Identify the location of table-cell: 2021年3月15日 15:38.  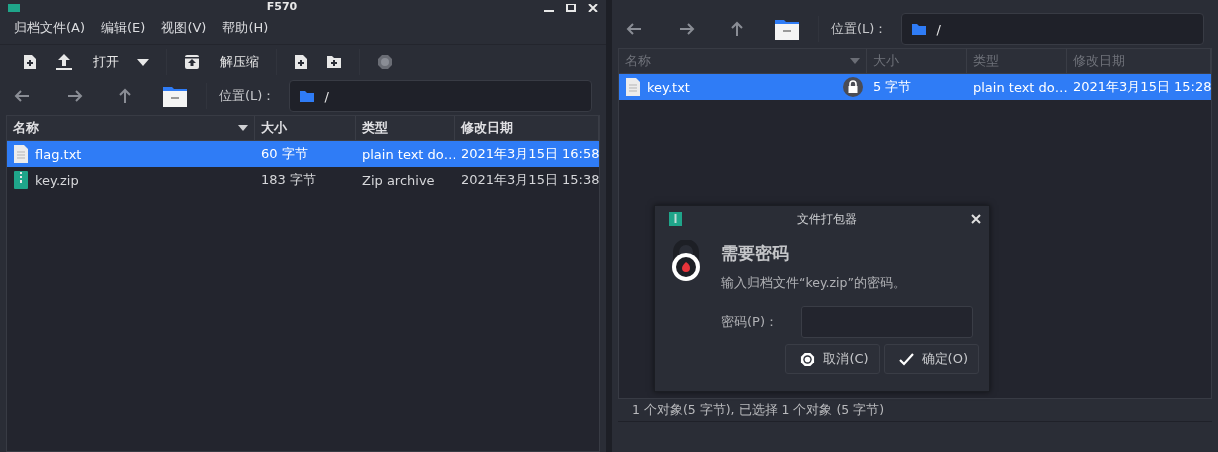
(530, 180).